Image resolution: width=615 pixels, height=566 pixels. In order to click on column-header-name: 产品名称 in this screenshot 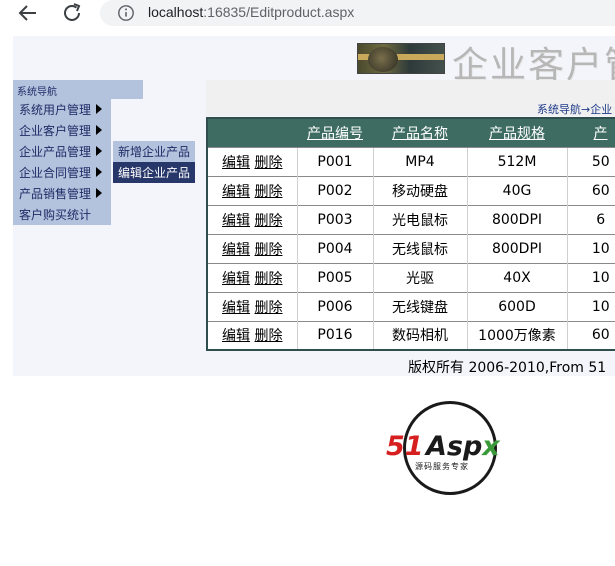, I will do `click(420, 132)`.